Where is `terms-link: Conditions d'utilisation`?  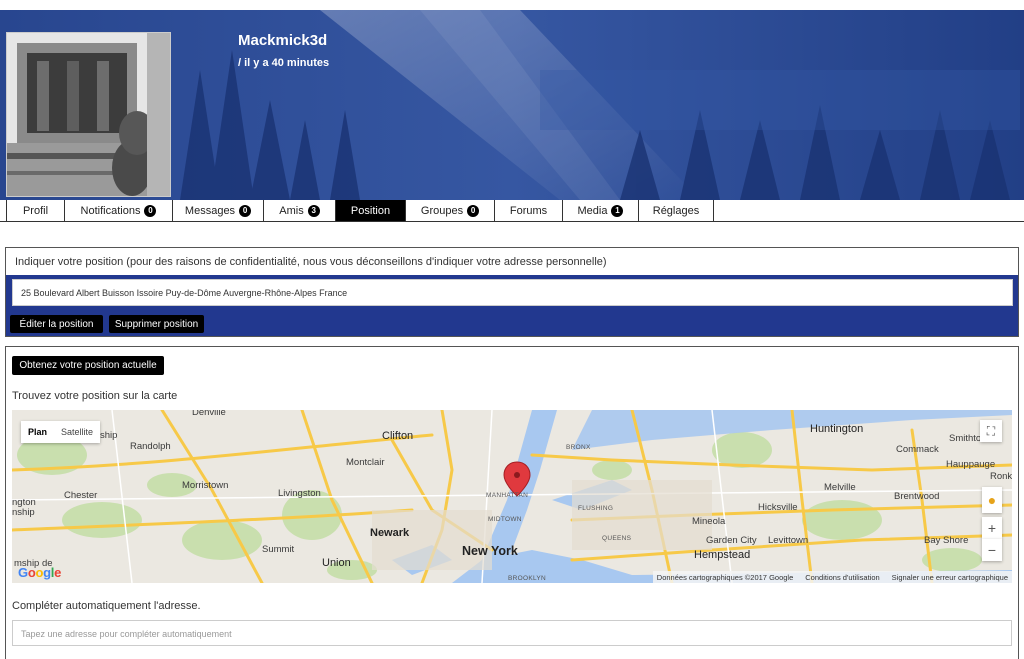
terms-link: Conditions d'utilisation is located at coordinates (842, 577).